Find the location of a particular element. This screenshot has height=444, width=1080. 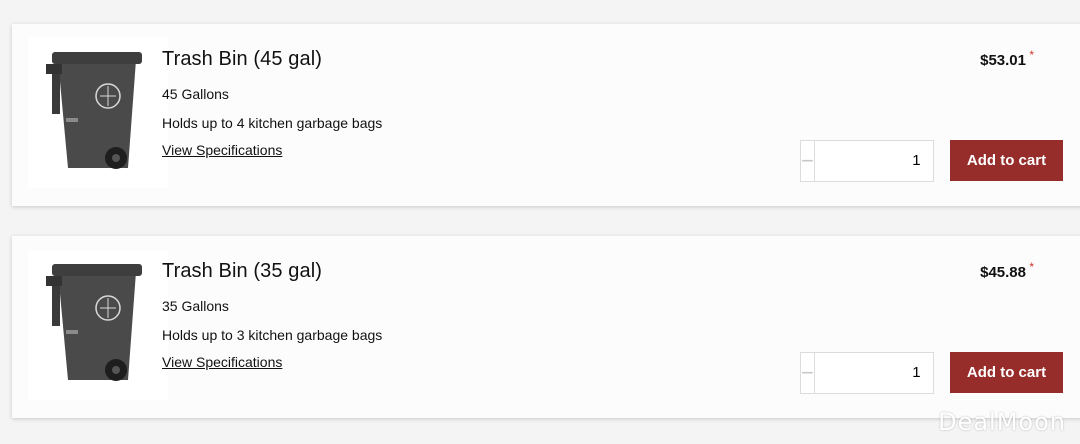

product-description: Holds up to 4 kitchen garbage bags is located at coordinates (272, 123).